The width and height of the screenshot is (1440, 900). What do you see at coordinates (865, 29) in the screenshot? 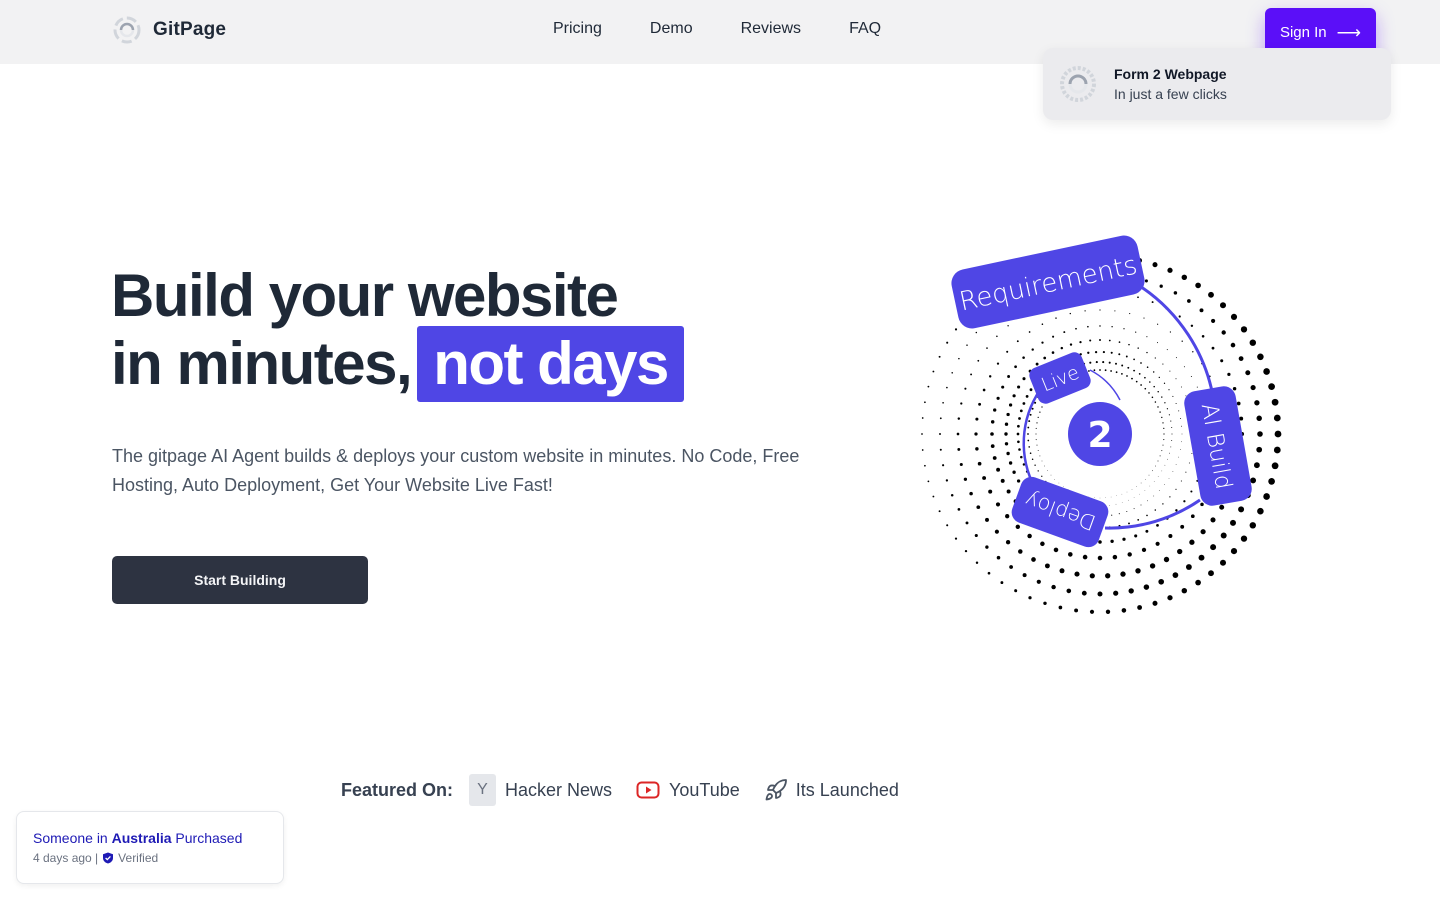
I see `nav-faq: FAQ` at bounding box center [865, 29].